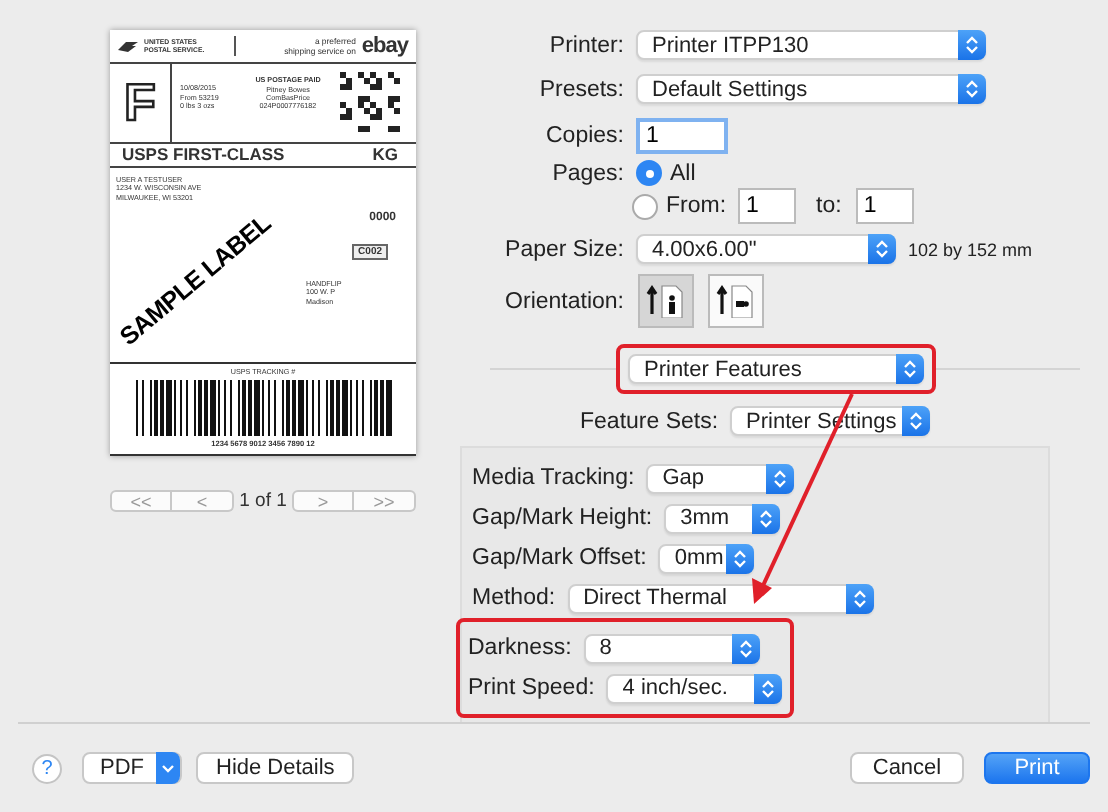 Image resolution: width=1108 pixels, height=812 pixels. I want to click on field-label: Darkness:, so click(520, 648).